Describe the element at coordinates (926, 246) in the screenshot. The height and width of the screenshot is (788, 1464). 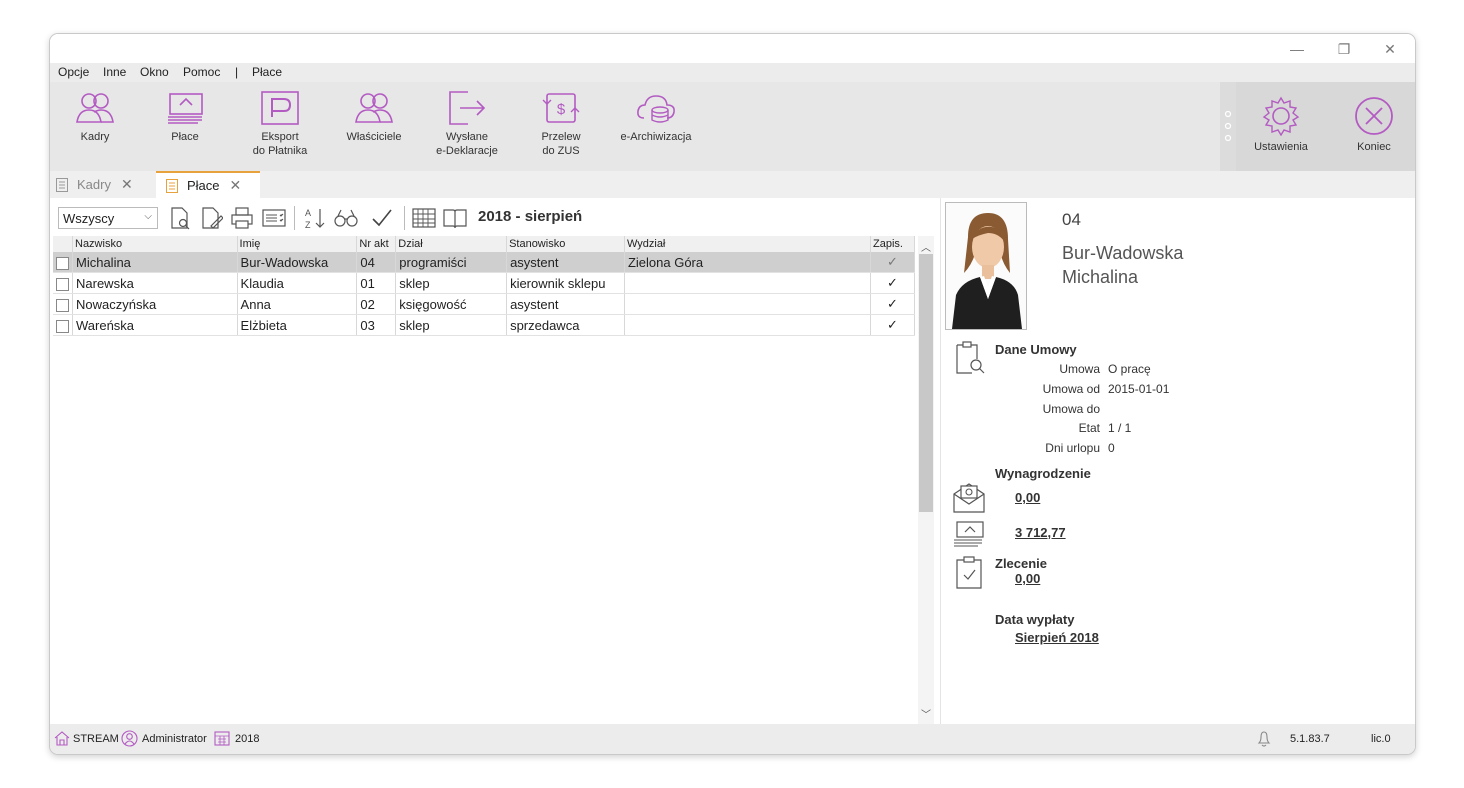
I see `scroll-up-icon: ︿` at that location.